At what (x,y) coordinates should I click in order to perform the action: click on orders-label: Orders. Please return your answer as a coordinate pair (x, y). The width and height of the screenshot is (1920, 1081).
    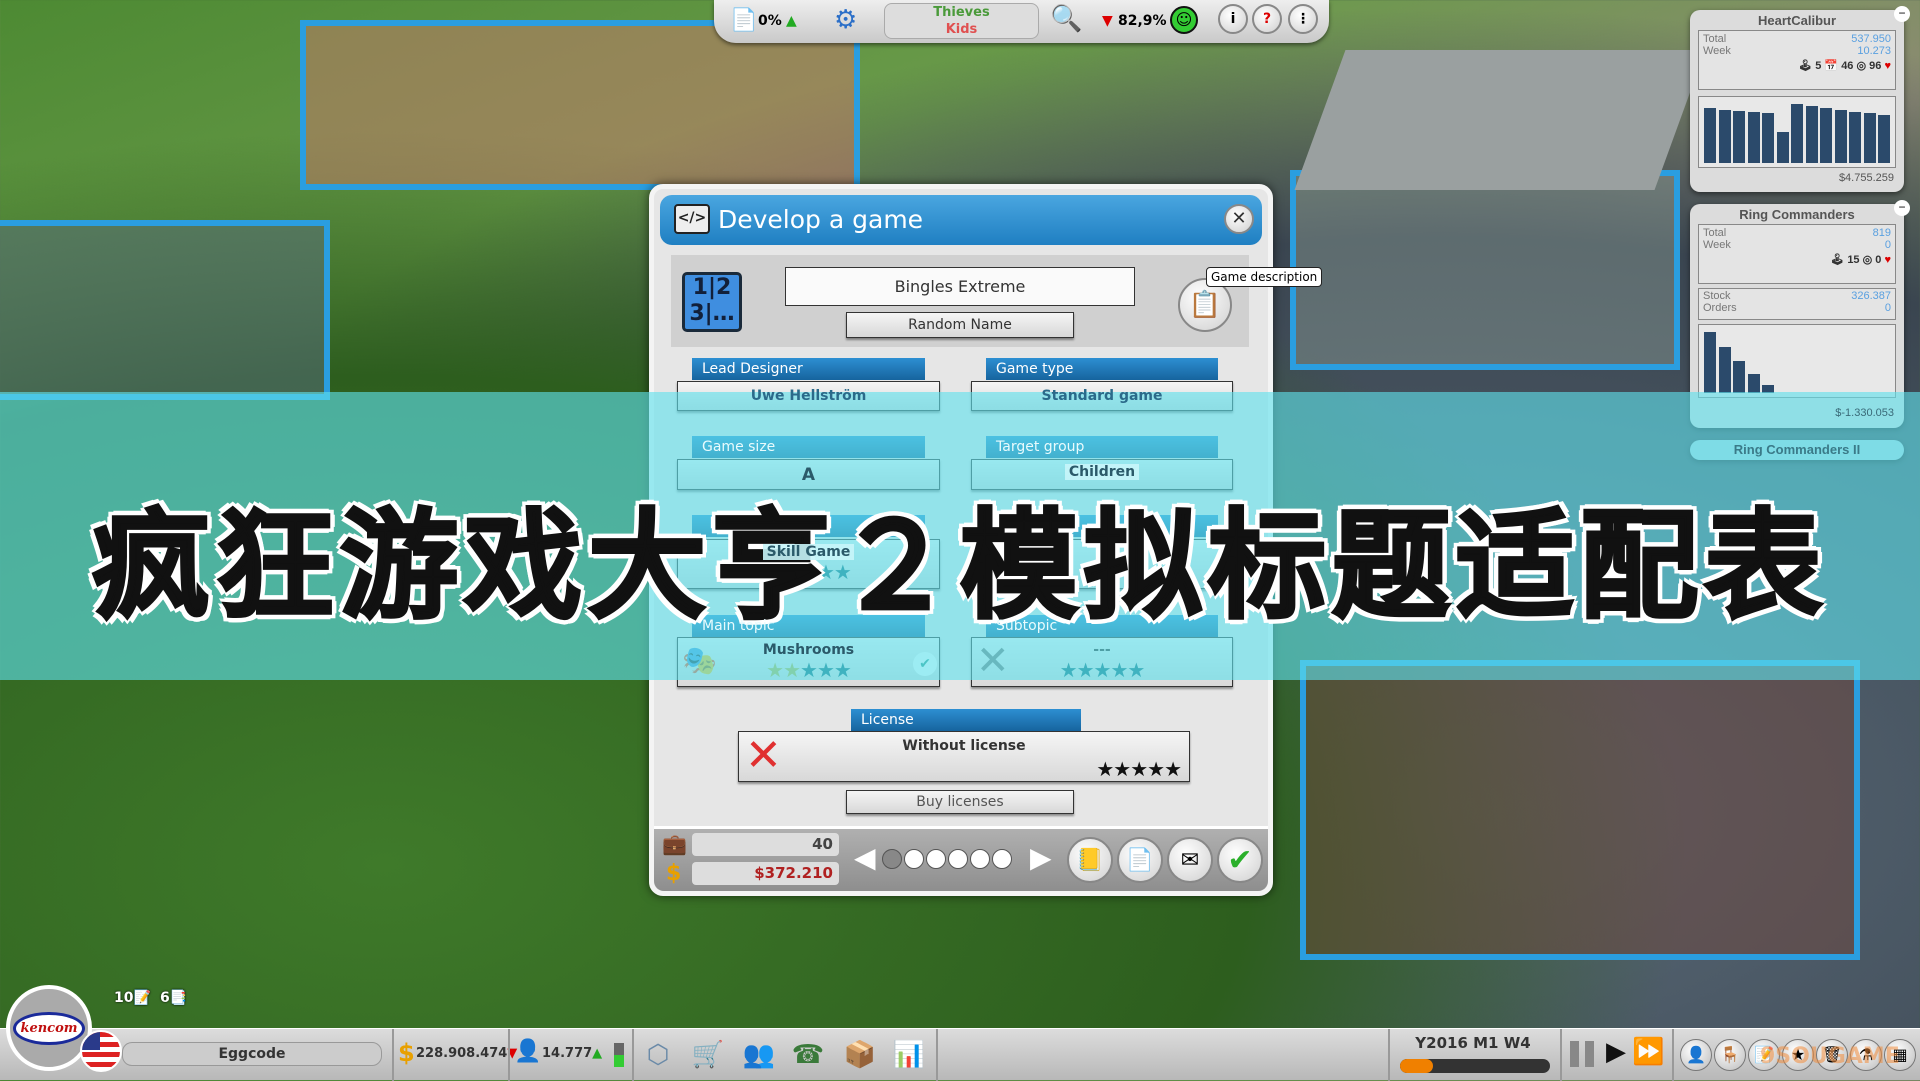
    Looking at the image, I should click on (1720, 308).